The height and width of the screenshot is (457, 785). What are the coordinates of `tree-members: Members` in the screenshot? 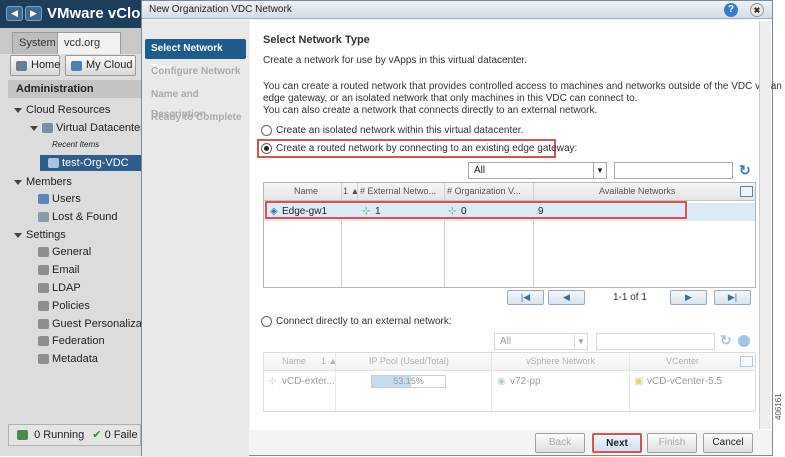 It's located at (43, 182).